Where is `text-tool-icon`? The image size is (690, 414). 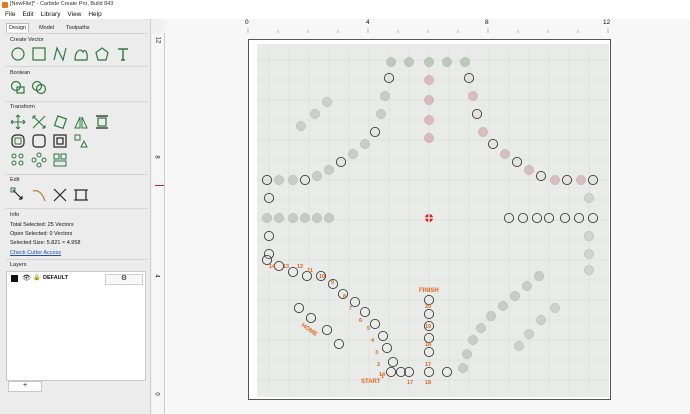 text-tool-icon is located at coordinates (123, 54).